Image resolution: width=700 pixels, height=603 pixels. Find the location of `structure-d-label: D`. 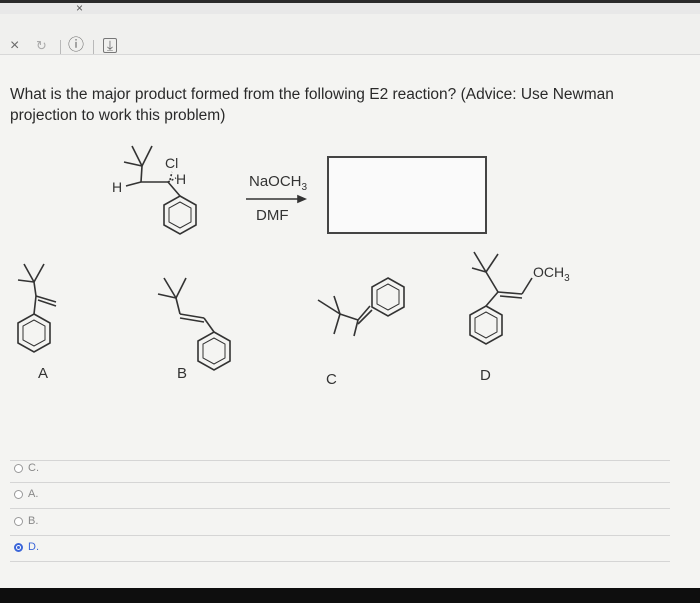

structure-d-label: D is located at coordinates (485, 375).